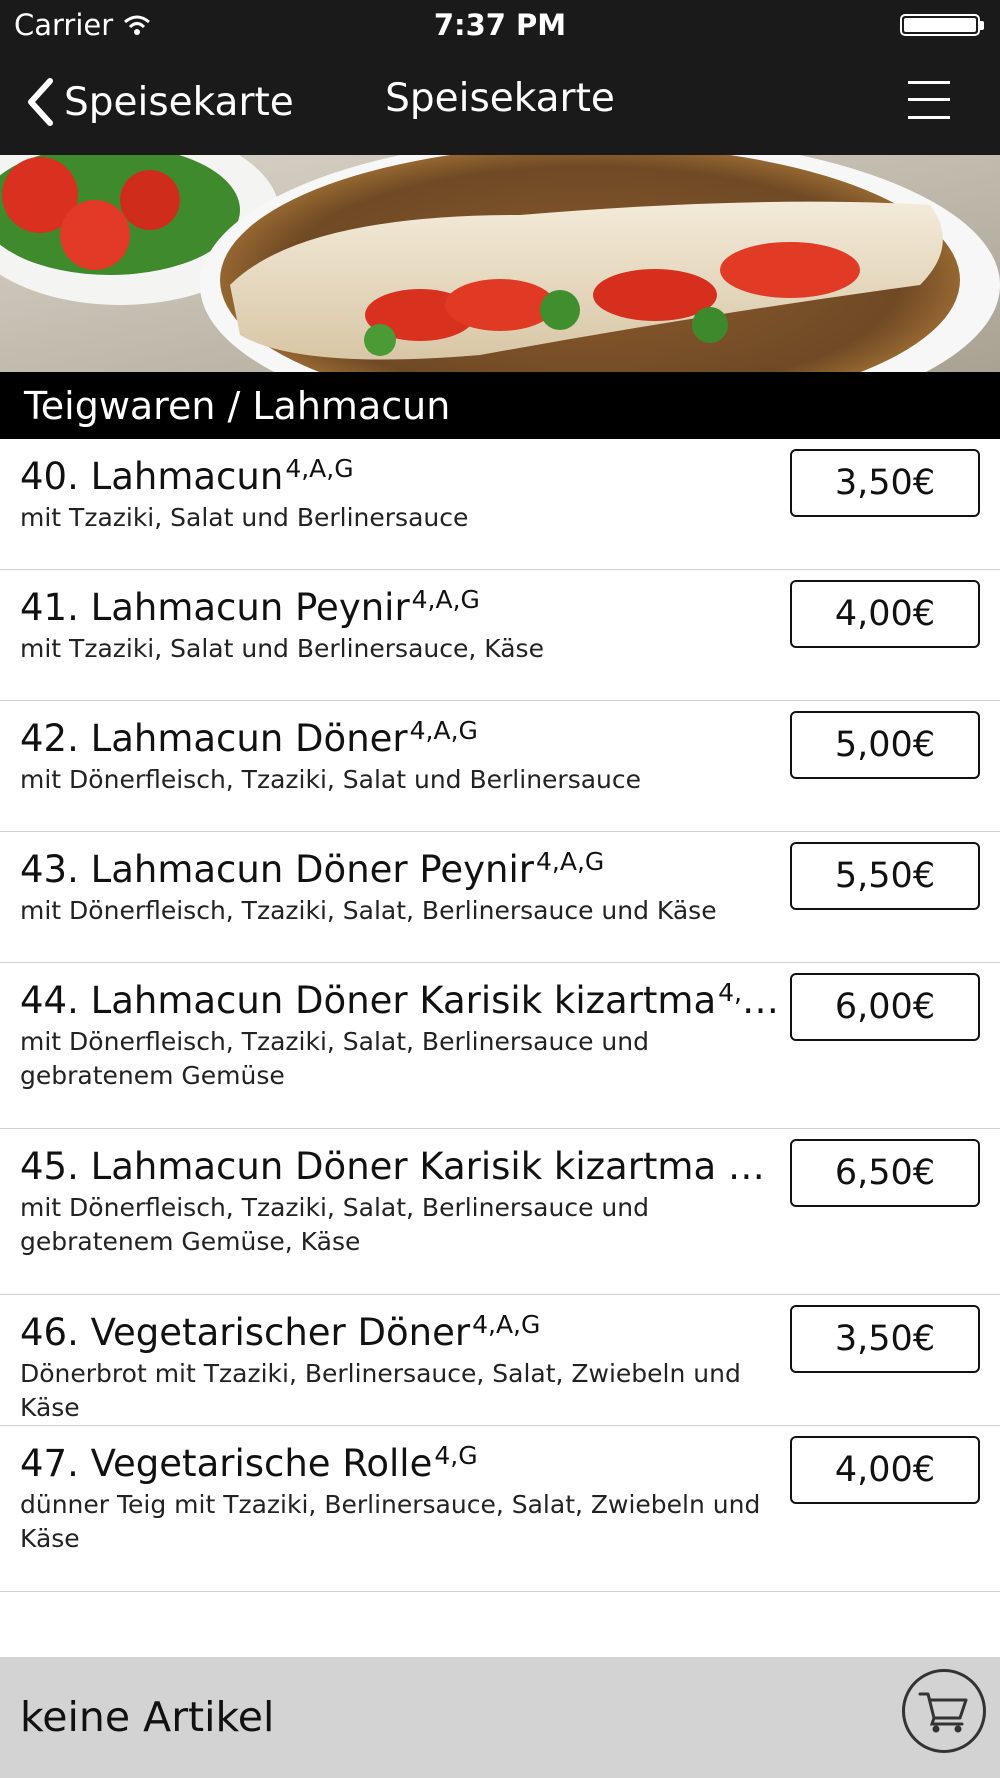  Describe the element at coordinates (500, 263) in the screenshot. I see `category-hero-image` at that location.